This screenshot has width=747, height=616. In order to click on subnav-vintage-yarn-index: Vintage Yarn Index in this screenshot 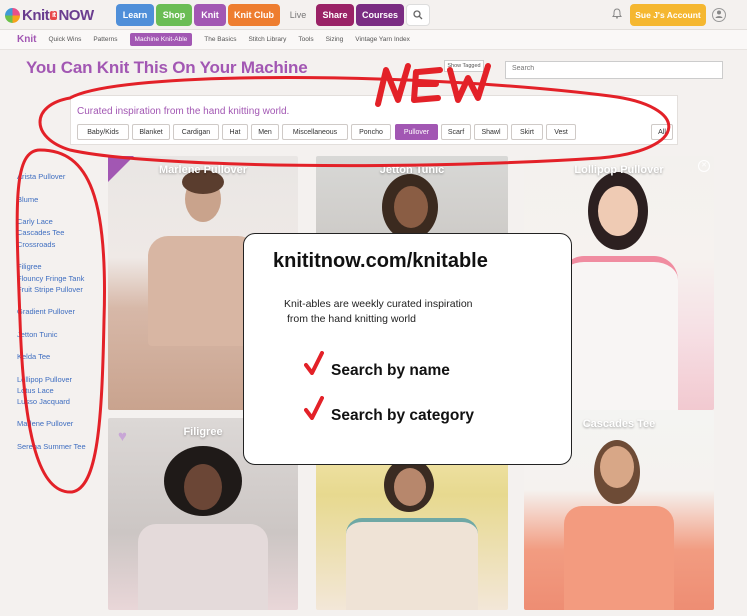, I will do `click(382, 39)`.